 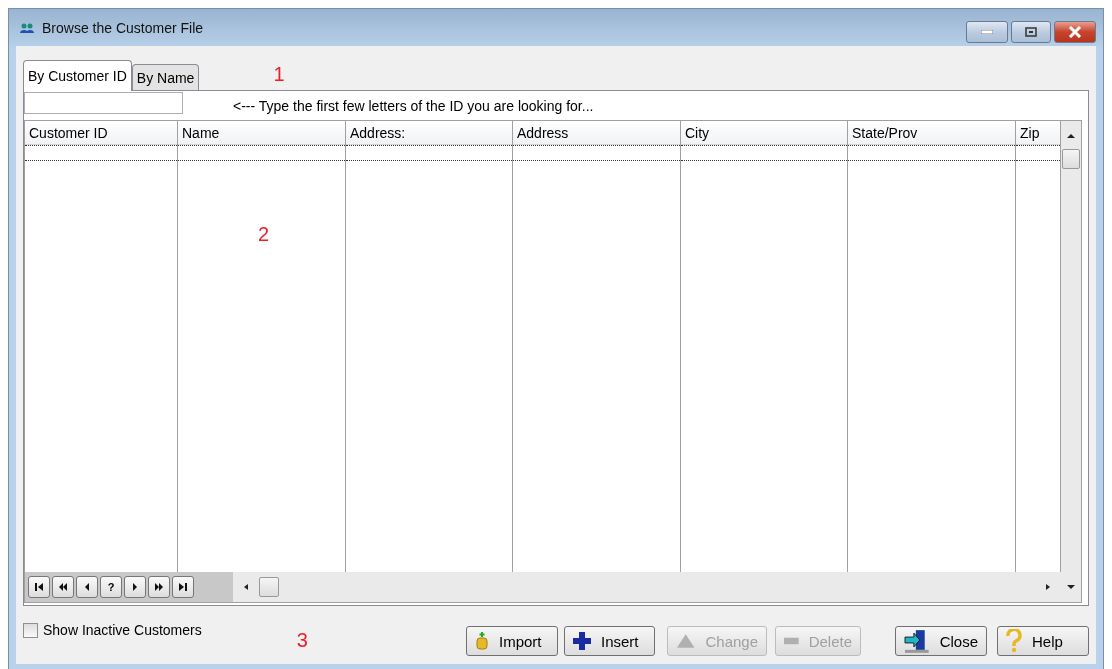 I want to click on annotation-number: 1, so click(x=279, y=74).